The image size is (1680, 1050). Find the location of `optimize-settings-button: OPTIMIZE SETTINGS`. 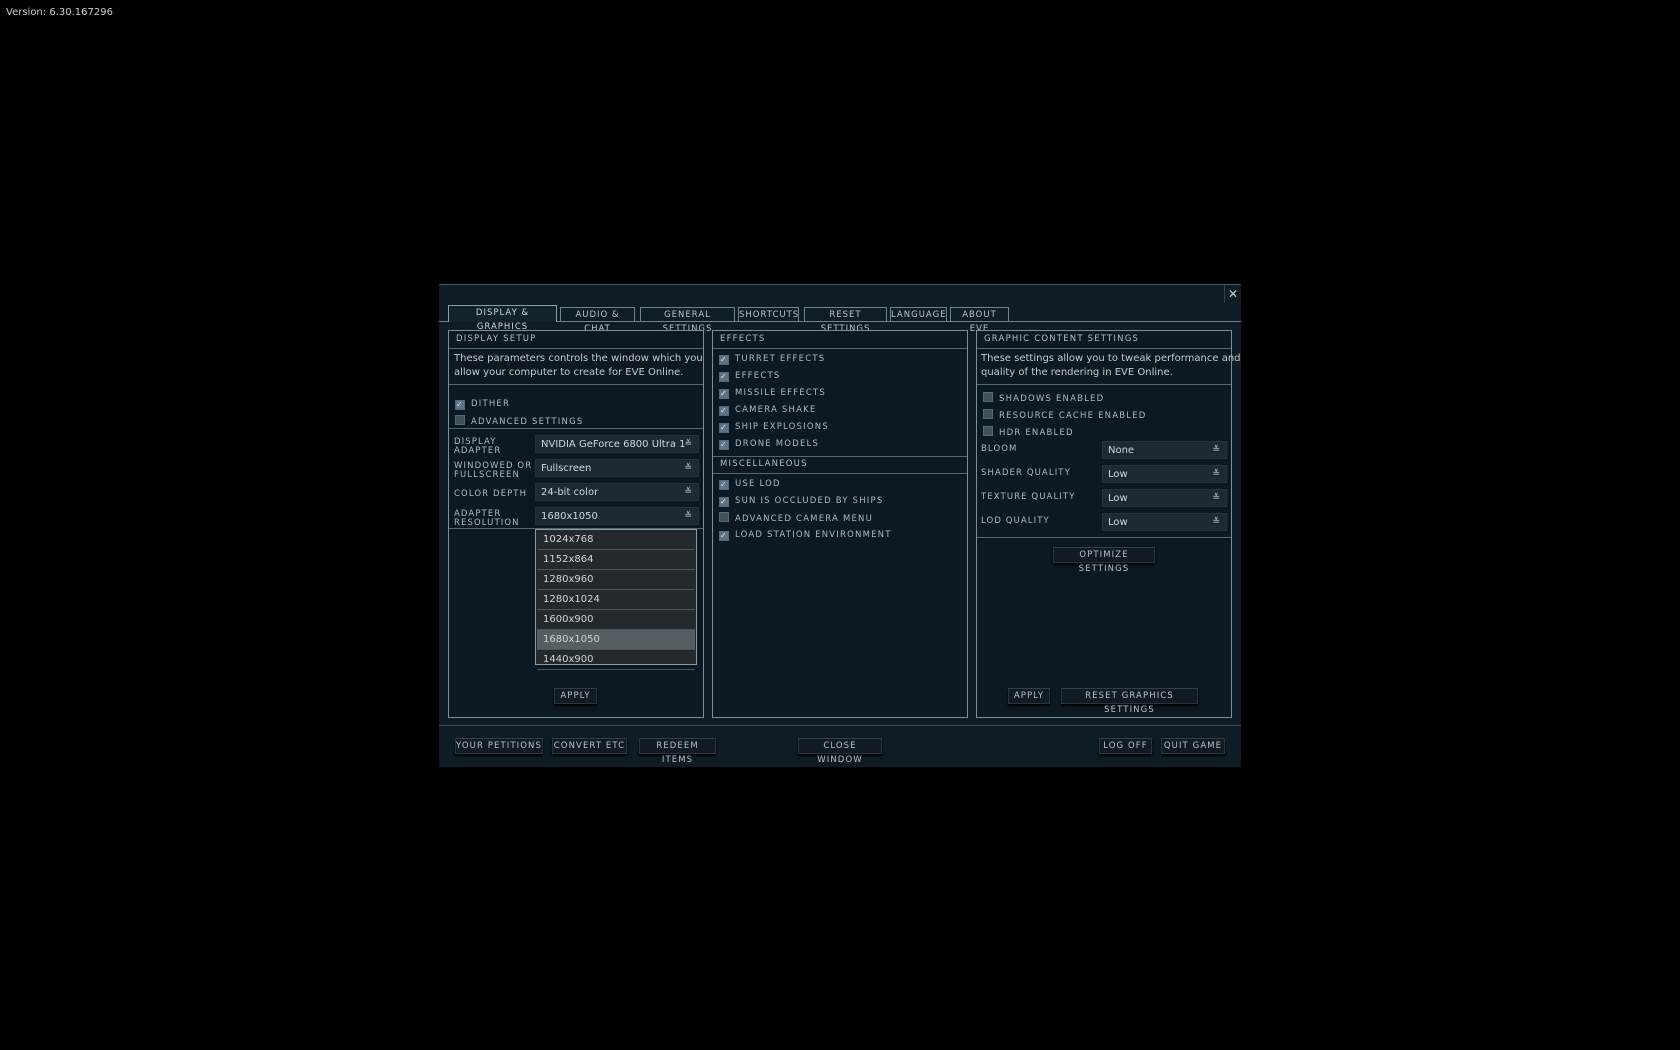

optimize-settings-button: OPTIMIZE SETTINGS is located at coordinates (1104, 560).